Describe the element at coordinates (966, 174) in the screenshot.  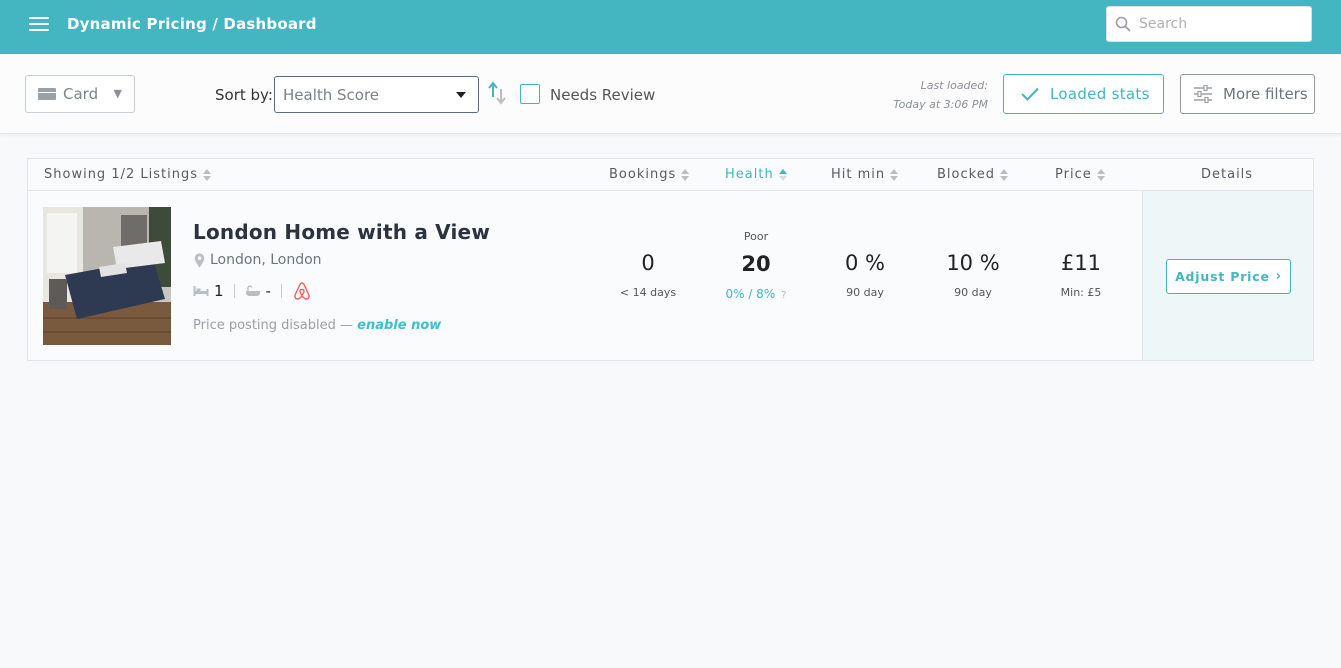
I see `column-header-label: Blocked` at that location.